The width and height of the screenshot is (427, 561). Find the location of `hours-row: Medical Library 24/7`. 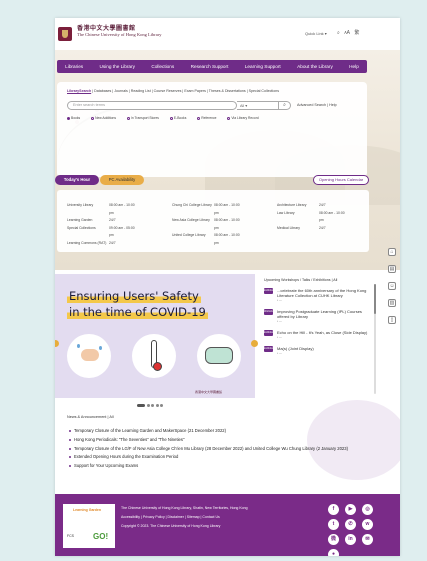

hours-row: Medical Library 24/7 is located at coordinates (312, 229).